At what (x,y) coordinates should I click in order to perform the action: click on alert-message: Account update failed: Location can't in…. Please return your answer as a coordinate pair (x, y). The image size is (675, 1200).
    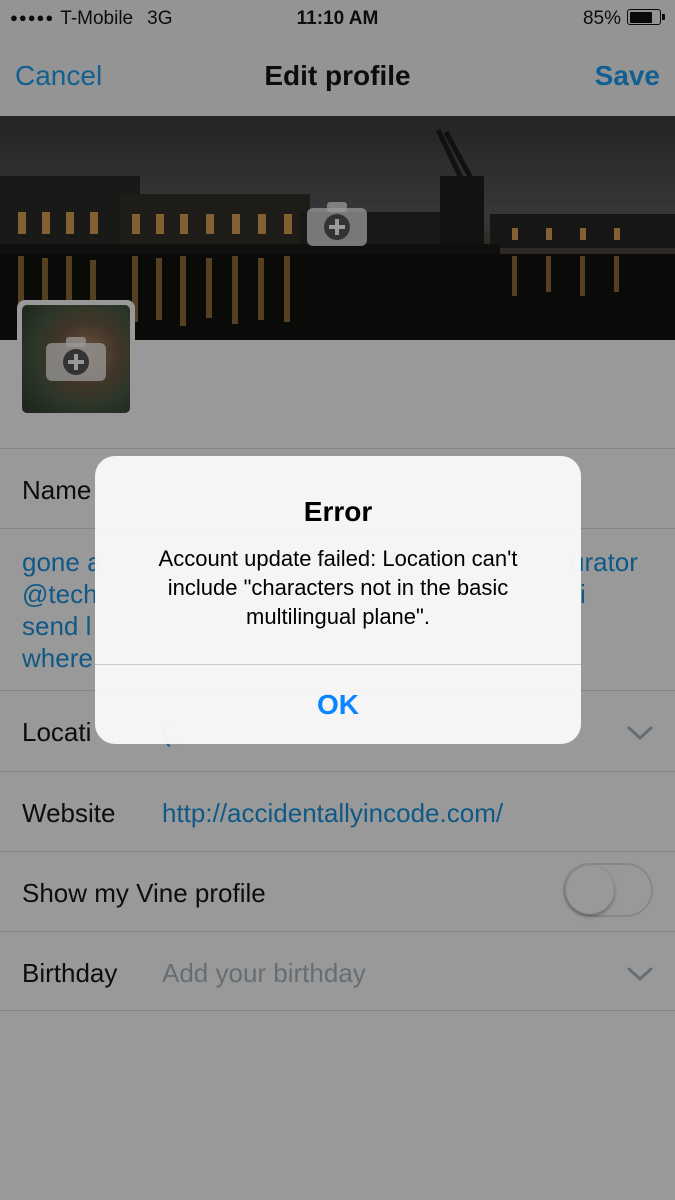
    Looking at the image, I should click on (338, 587).